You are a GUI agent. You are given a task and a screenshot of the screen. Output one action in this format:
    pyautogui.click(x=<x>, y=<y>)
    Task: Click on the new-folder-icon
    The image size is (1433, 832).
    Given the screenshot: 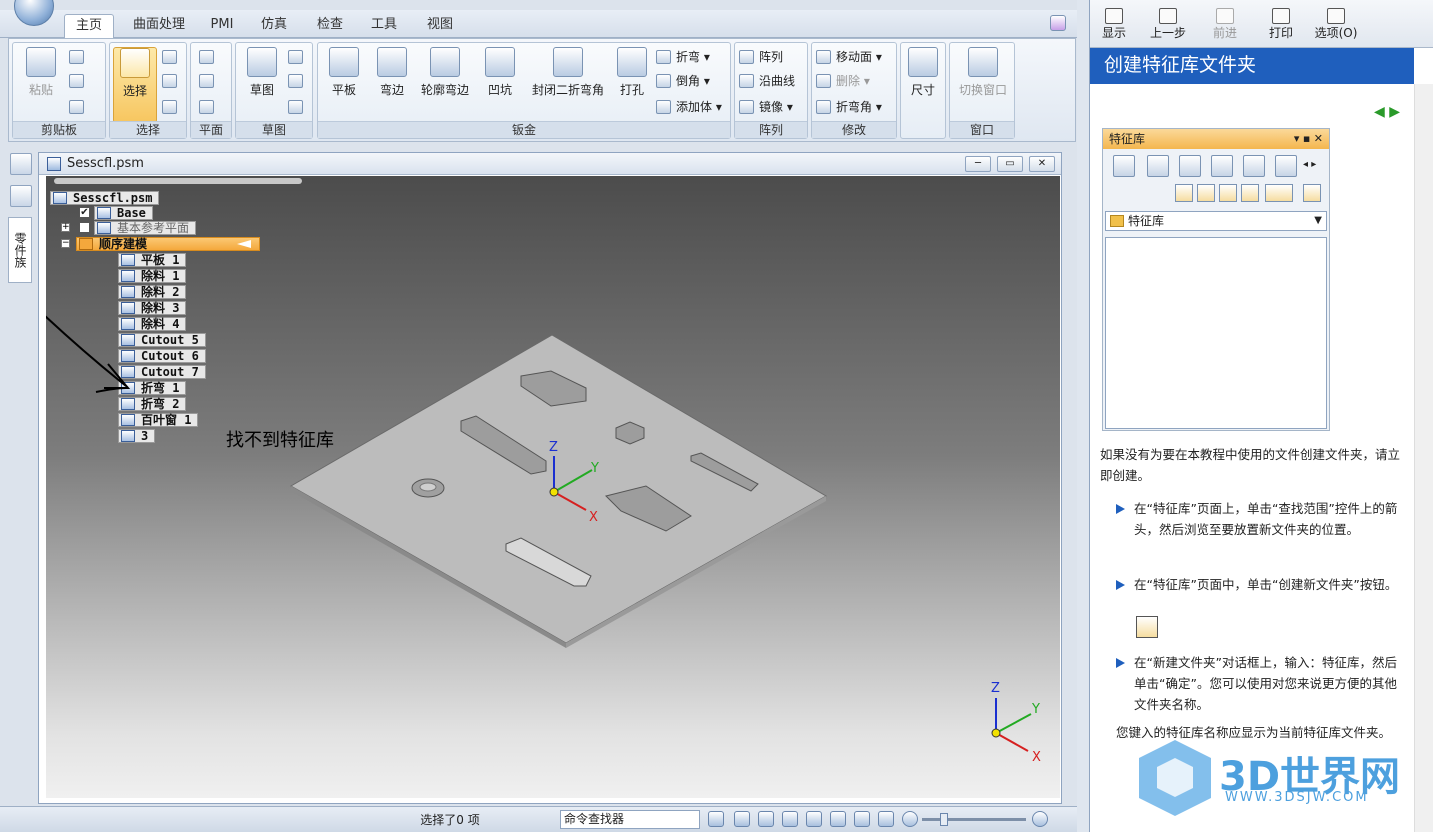 What is the action you would take?
    pyautogui.click(x=1250, y=193)
    